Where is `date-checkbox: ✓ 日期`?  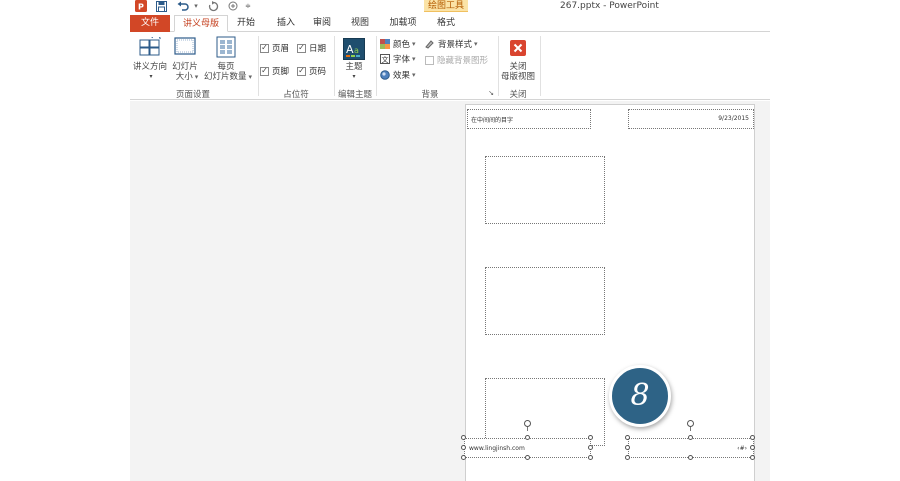 date-checkbox: ✓ 日期 is located at coordinates (311, 48).